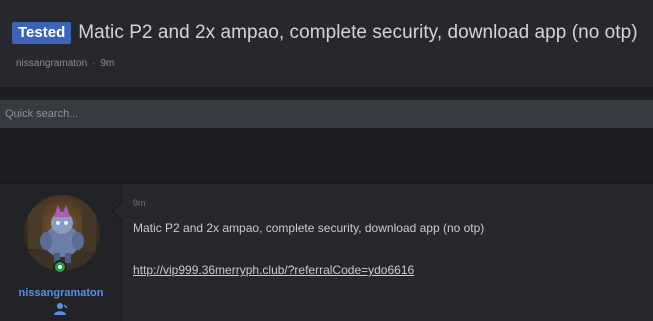 This screenshot has width=653, height=321. I want to click on quick-search-input, so click(326, 114).